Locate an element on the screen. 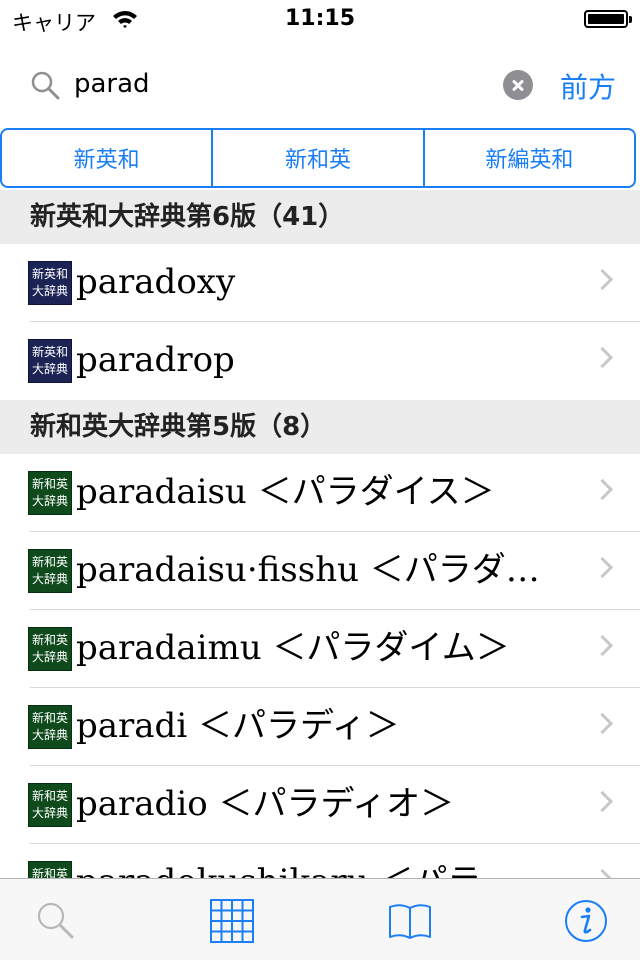 The height and width of the screenshot is (960, 640). search-bar: 前方 is located at coordinates (320, 84).